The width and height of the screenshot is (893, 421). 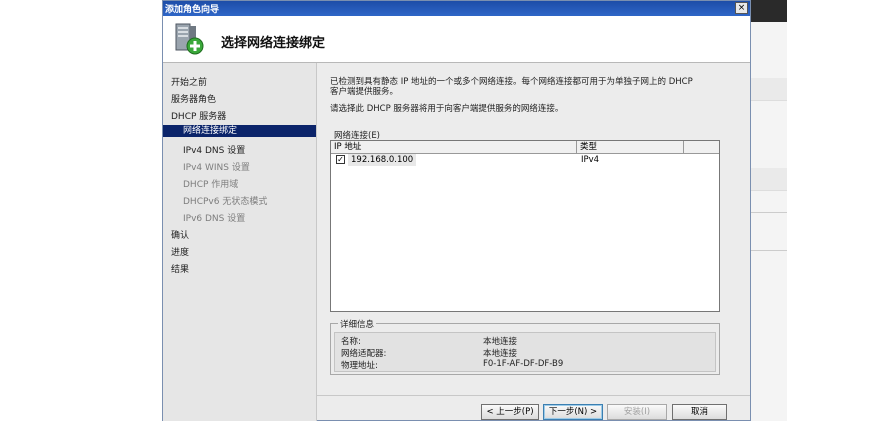 What do you see at coordinates (525, 160) in the screenshot?
I see `list-item: ✓ 192.168.0.100 IPv4` at bounding box center [525, 160].